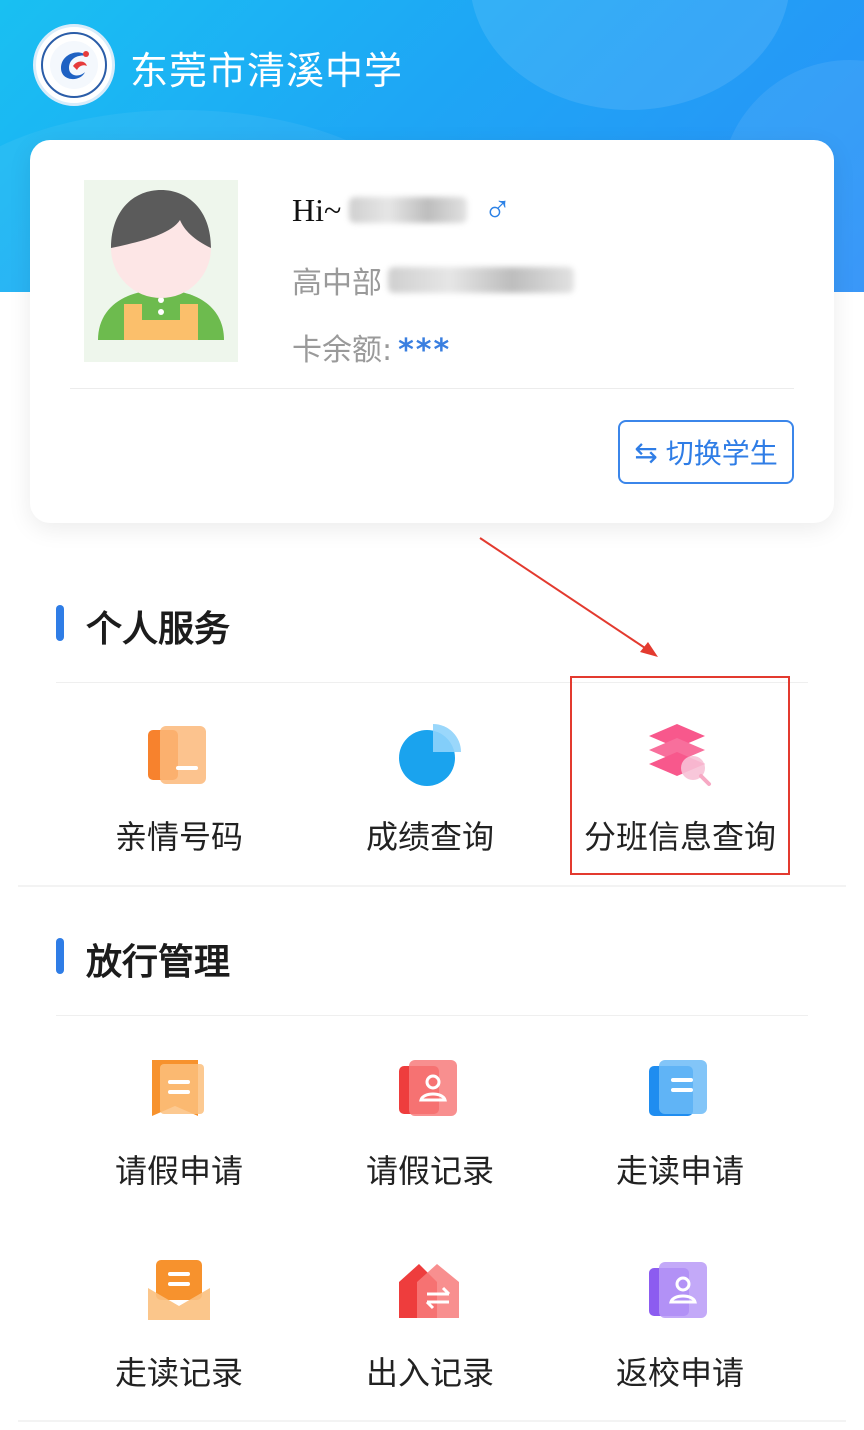  Describe the element at coordinates (427, 1333) in the screenshot. I see `release-entry-exit-record: 出入记录` at that location.